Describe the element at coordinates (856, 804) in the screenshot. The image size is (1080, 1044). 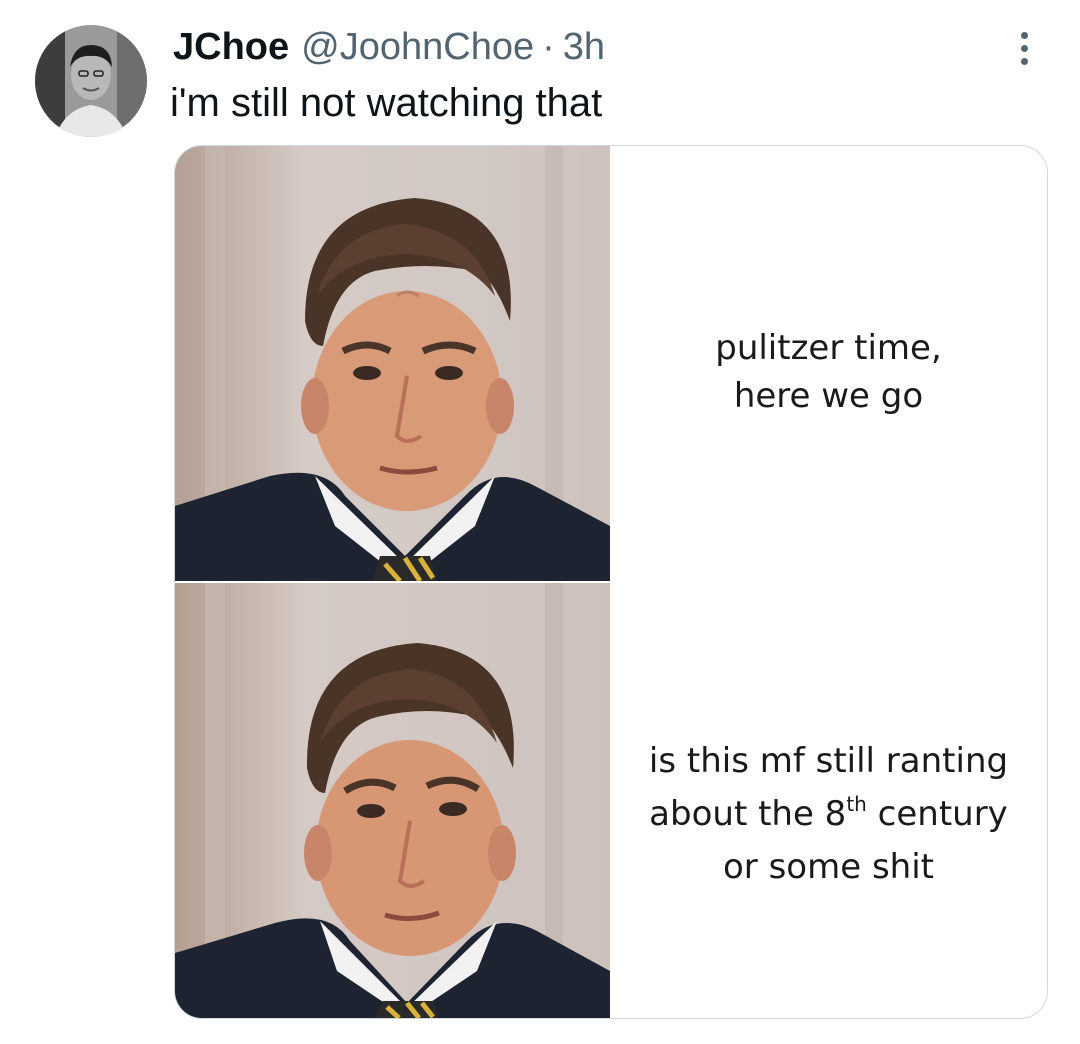
I see `caption-bottom-superscript: th` at that location.